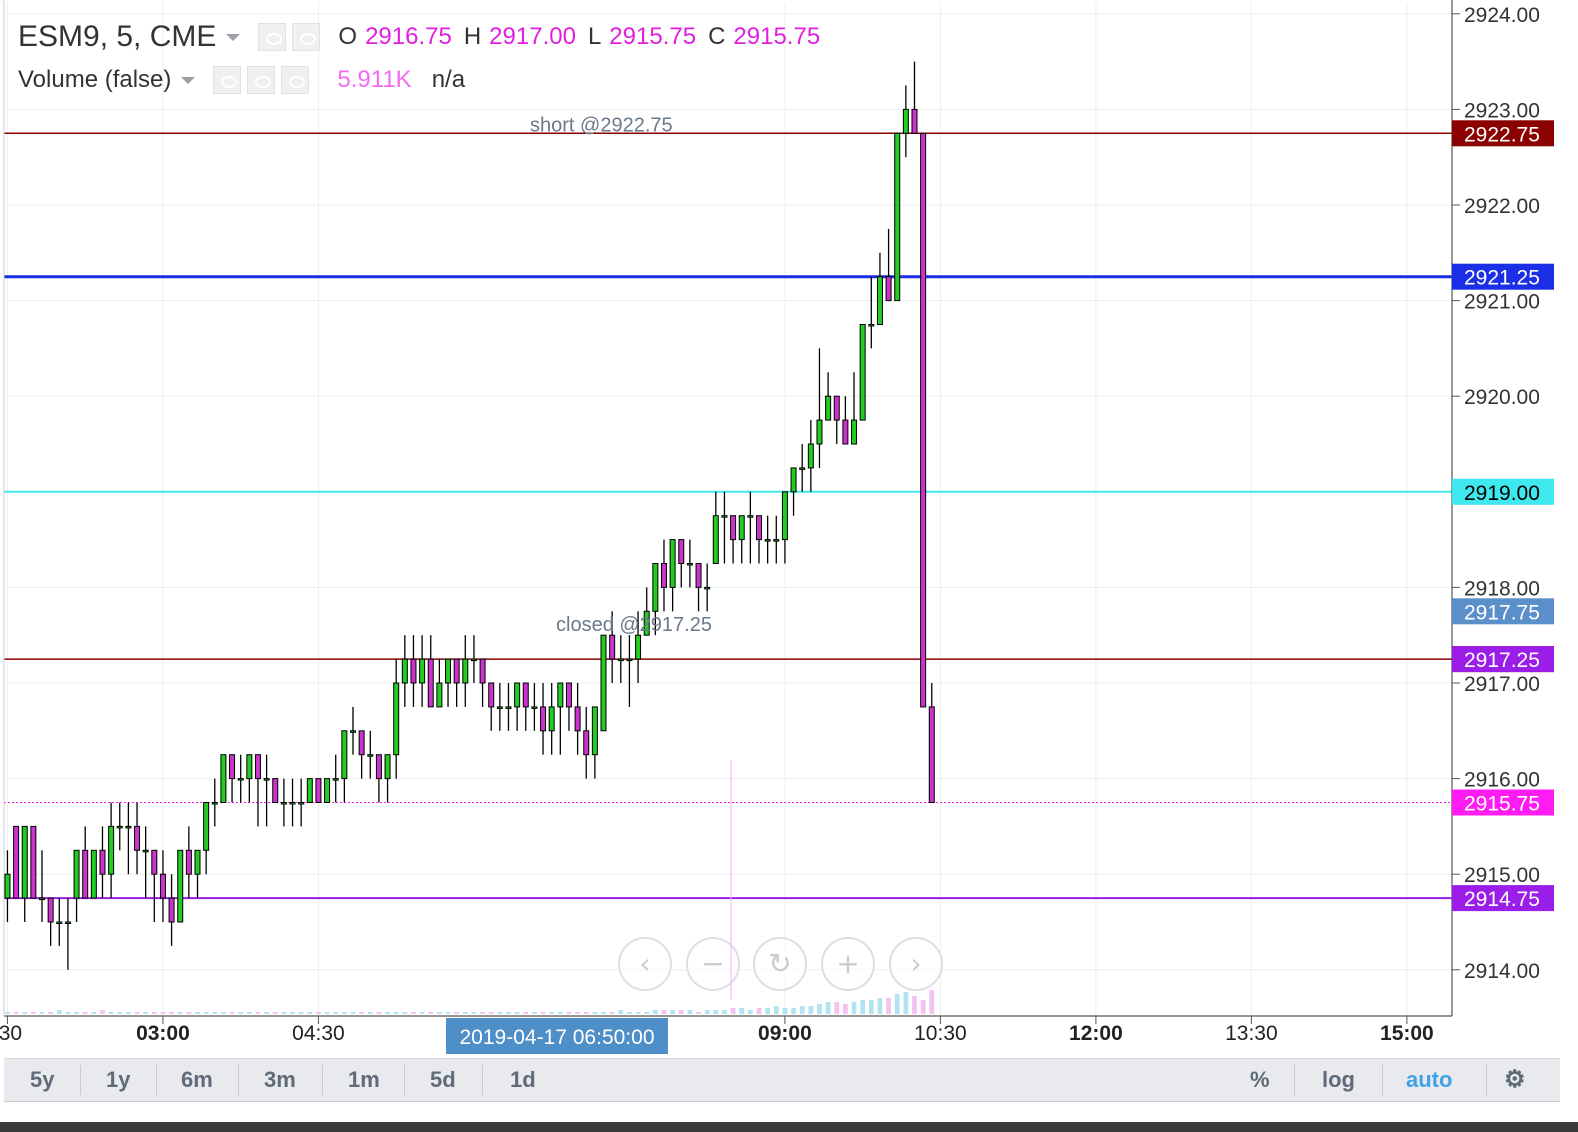 The height and width of the screenshot is (1132, 1578). What do you see at coordinates (1338, 1080) in the screenshot?
I see `log-scale-button: log` at bounding box center [1338, 1080].